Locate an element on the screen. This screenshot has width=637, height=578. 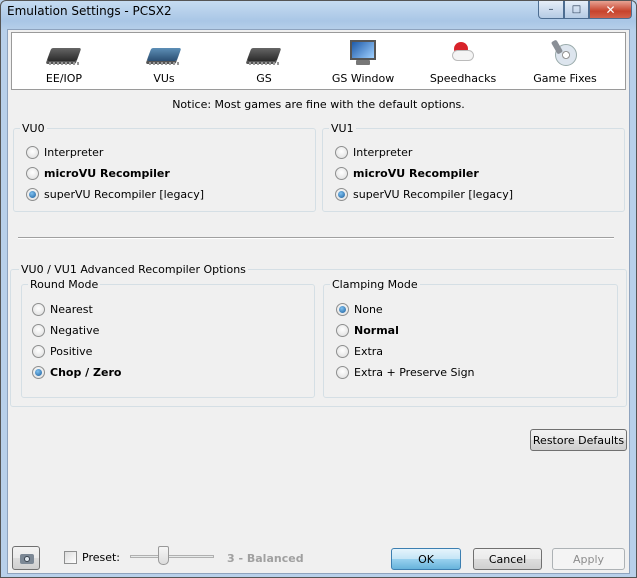
tab-vus: VUs is located at coordinates (164, 61).